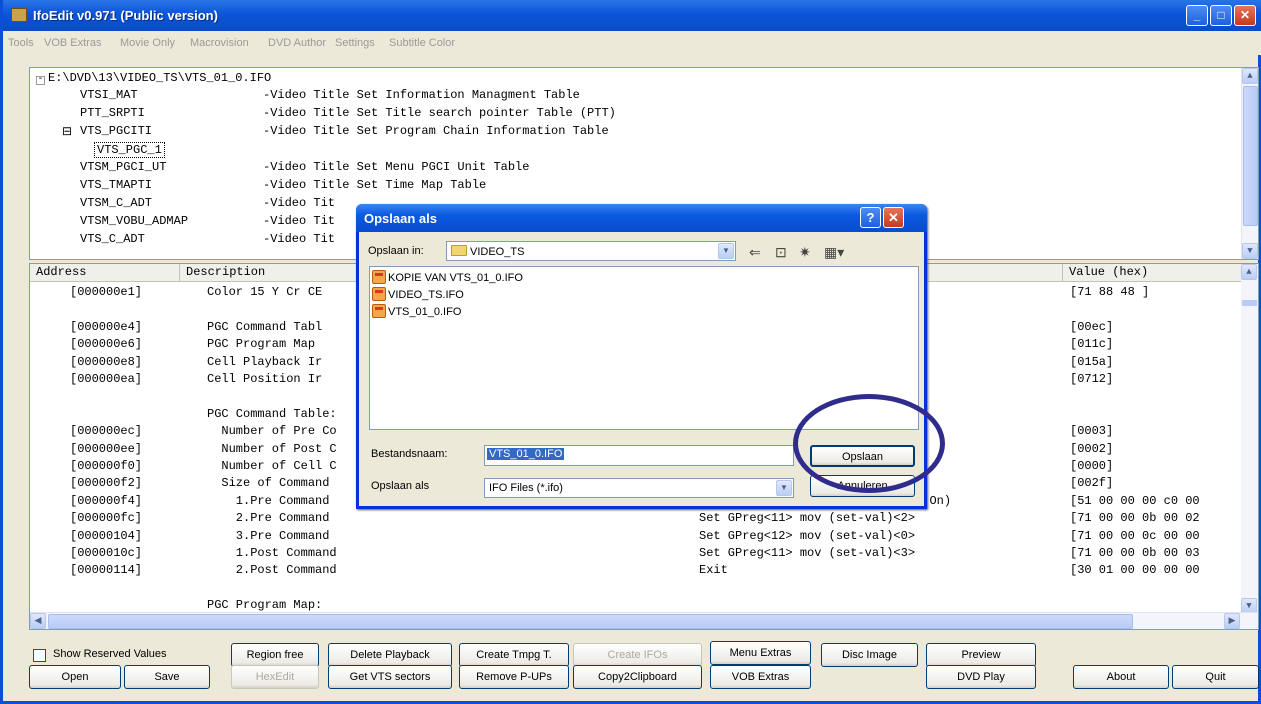  I want to click on get-vts-sectors-button: Get VTS sectors, so click(390, 677).